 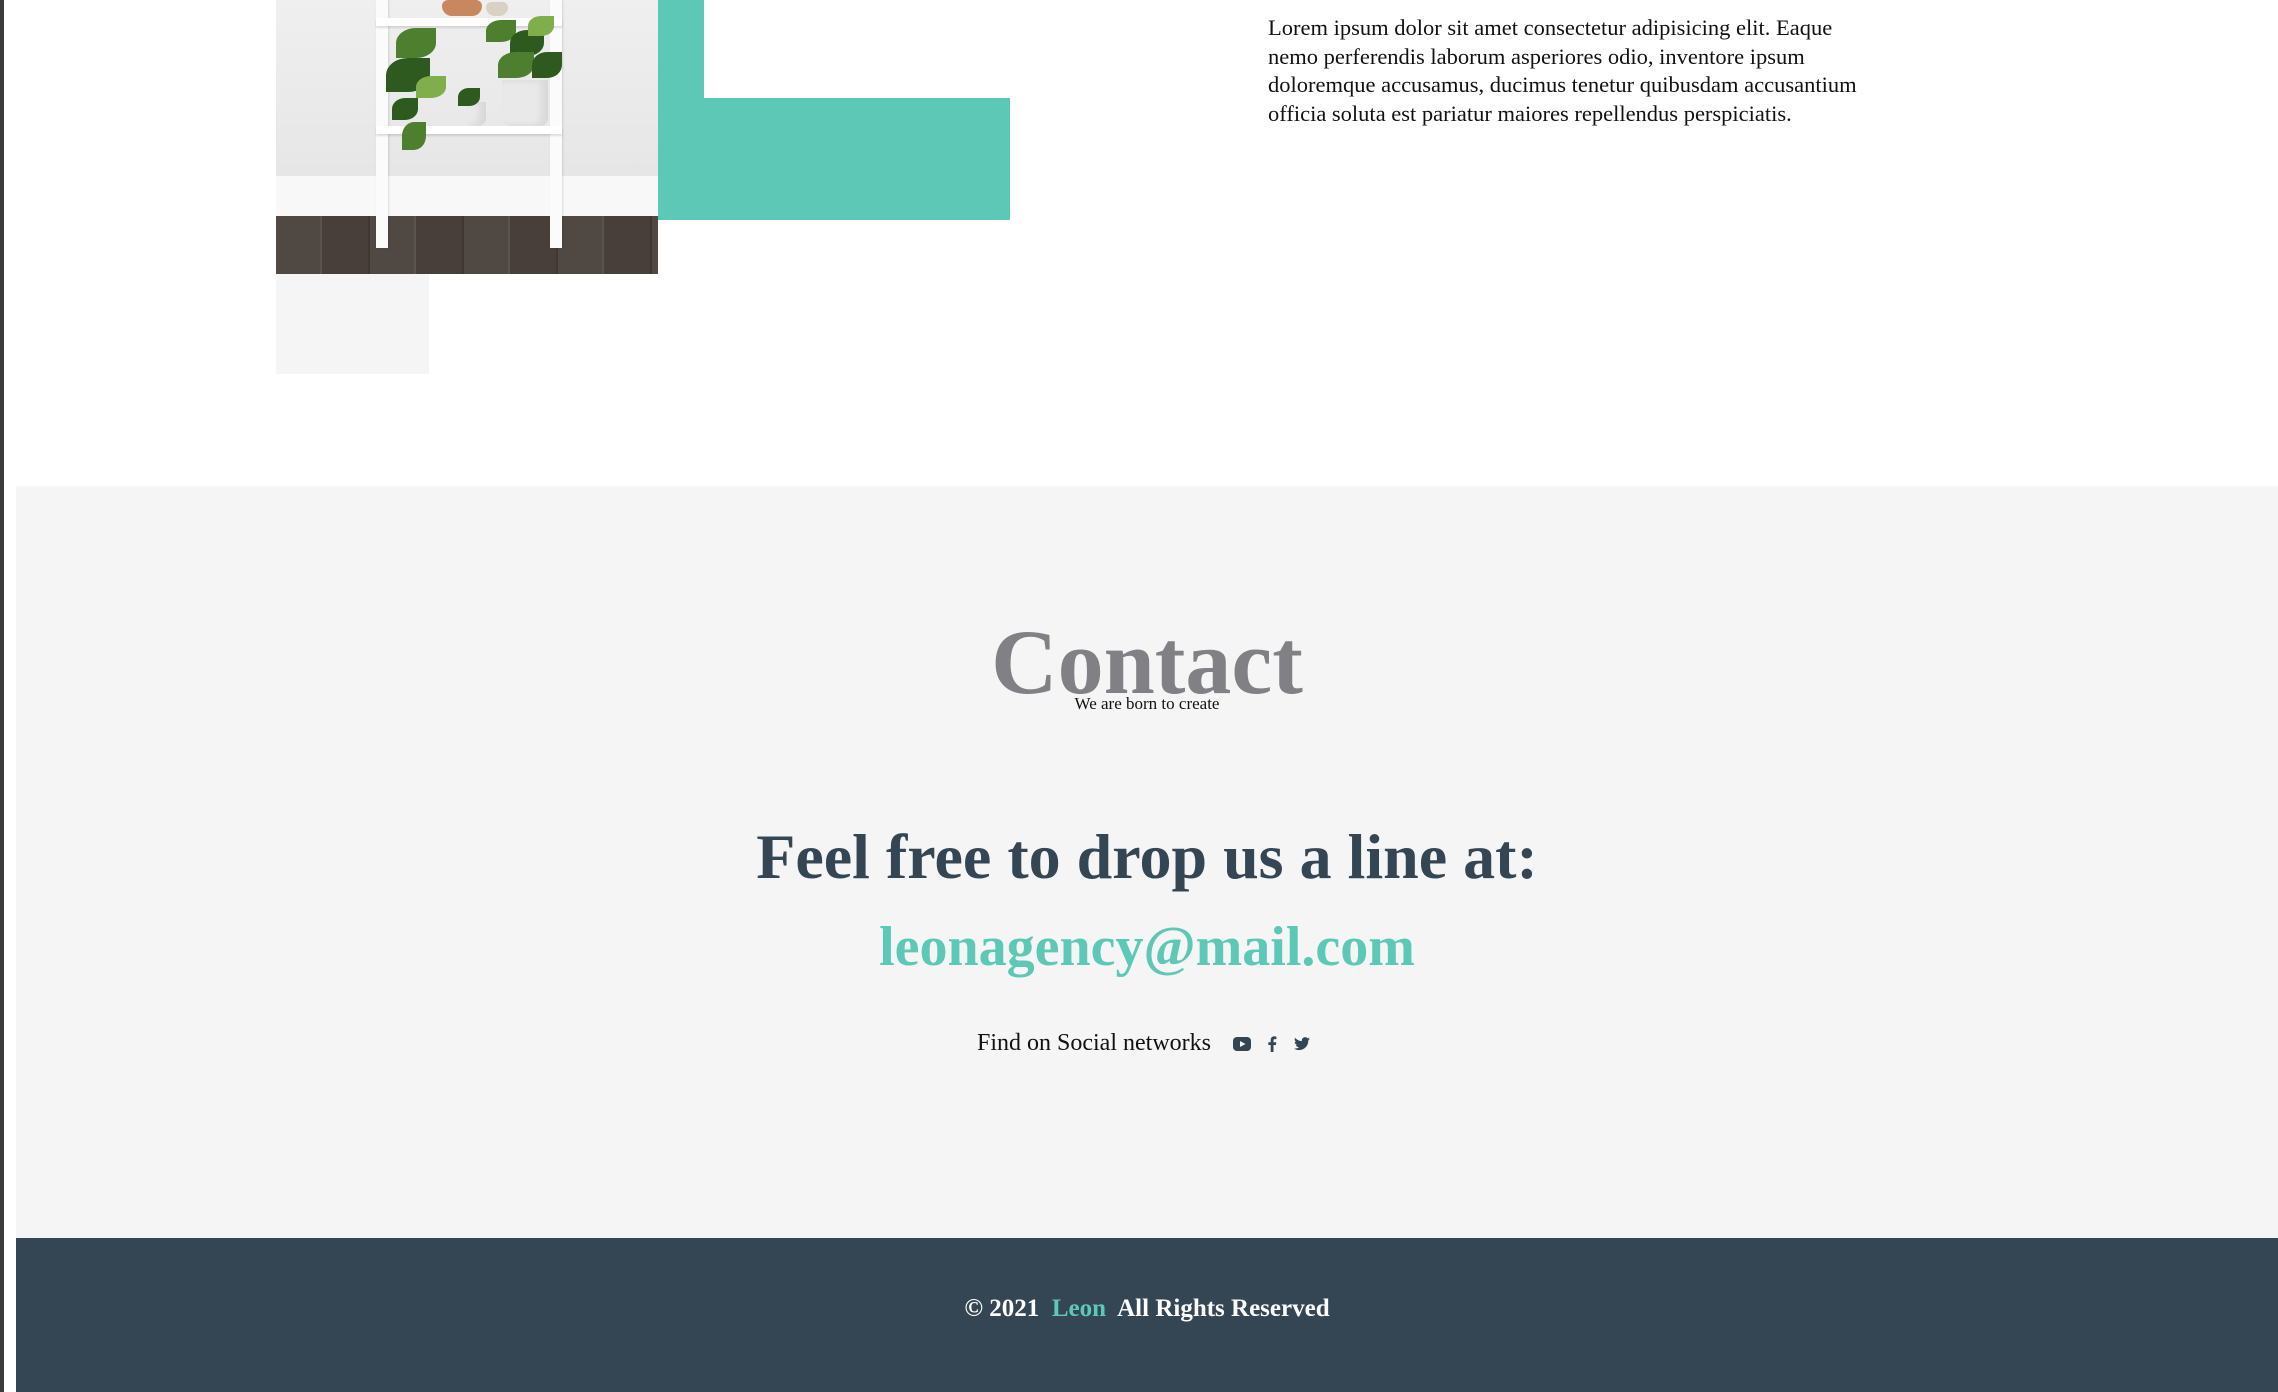 I want to click on facebook-icon, so click(x=1272, y=1044).